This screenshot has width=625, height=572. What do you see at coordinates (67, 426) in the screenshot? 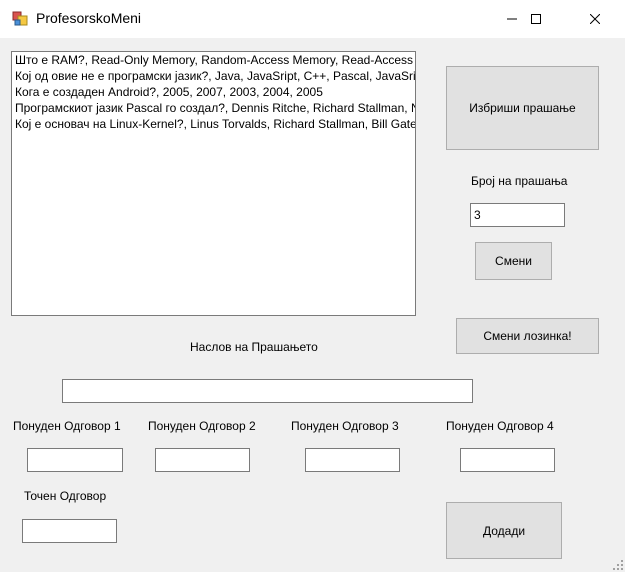
I see `answer1-label: Понуден Одговор 1` at bounding box center [67, 426].